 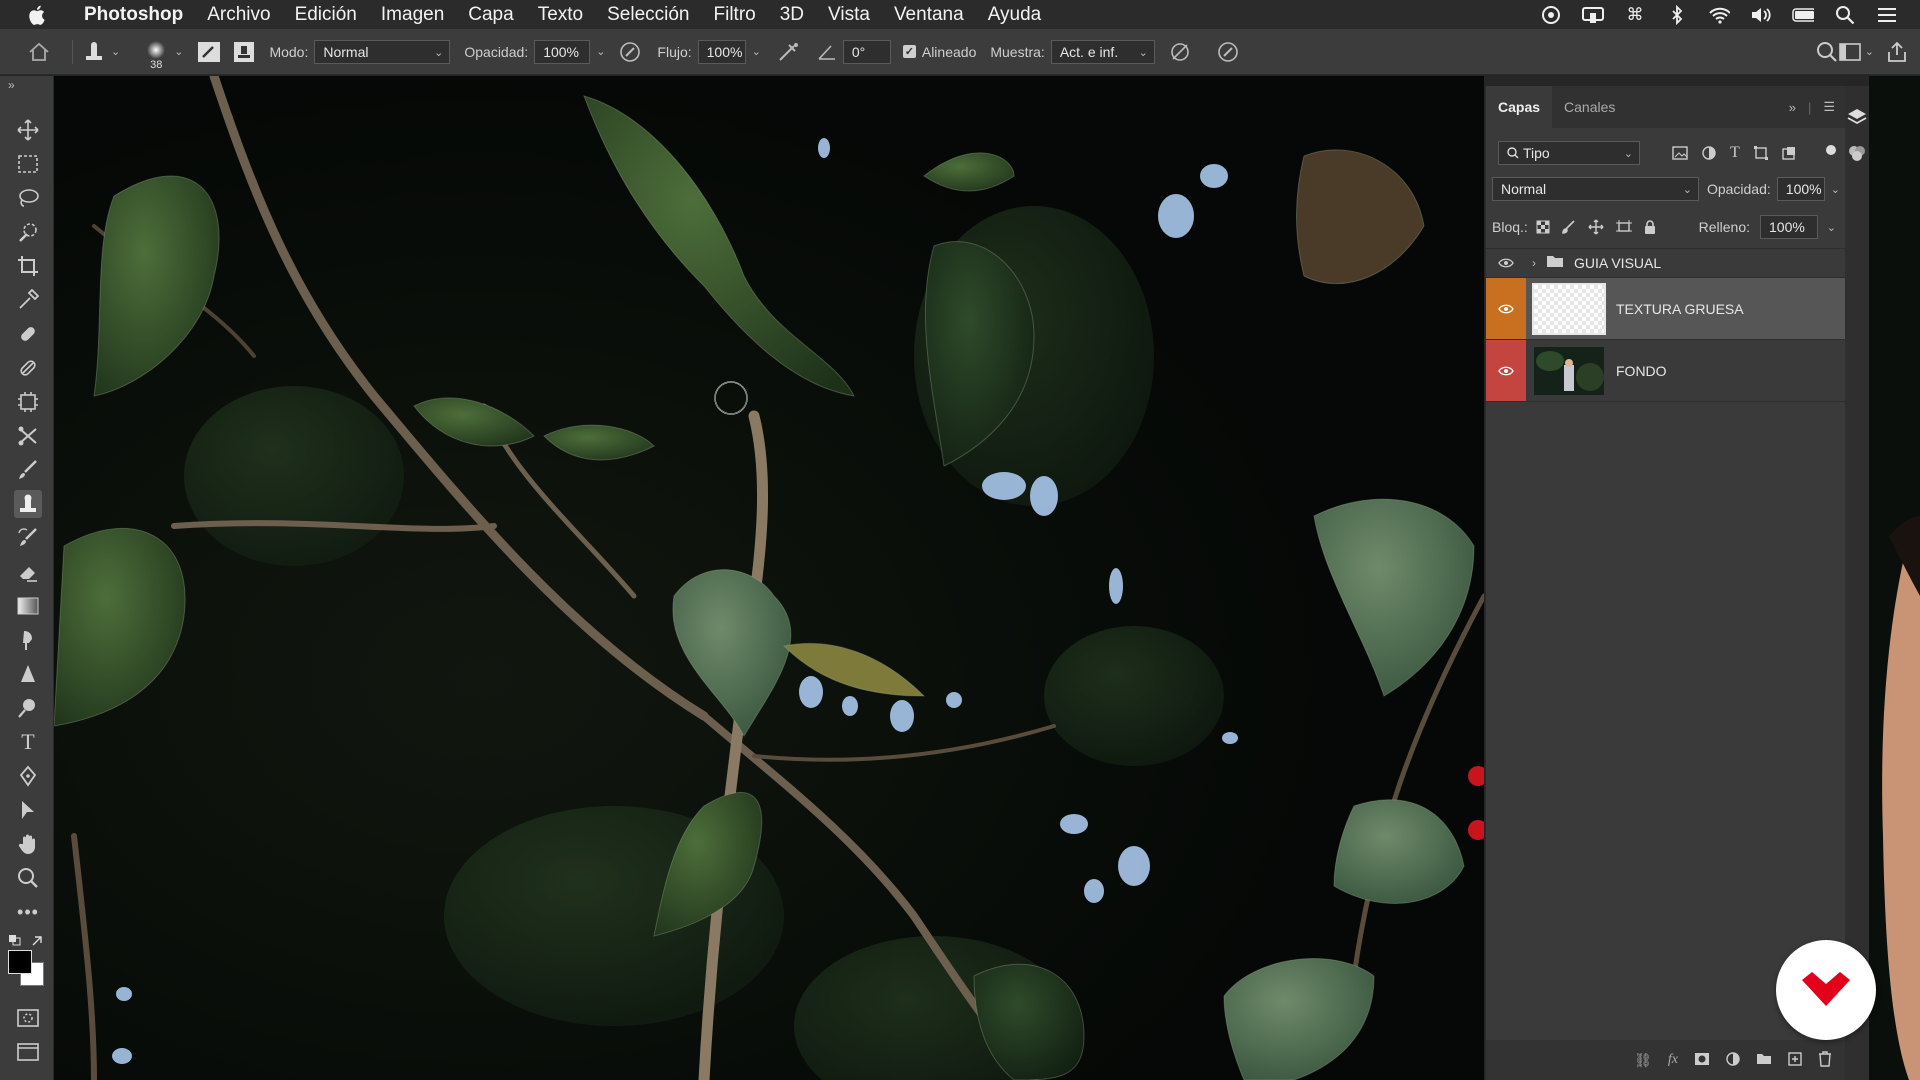 What do you see at coordinates (20, 962) in the screenshot?
I see `foreground-color-swatch` at bounding box center [20, 962].